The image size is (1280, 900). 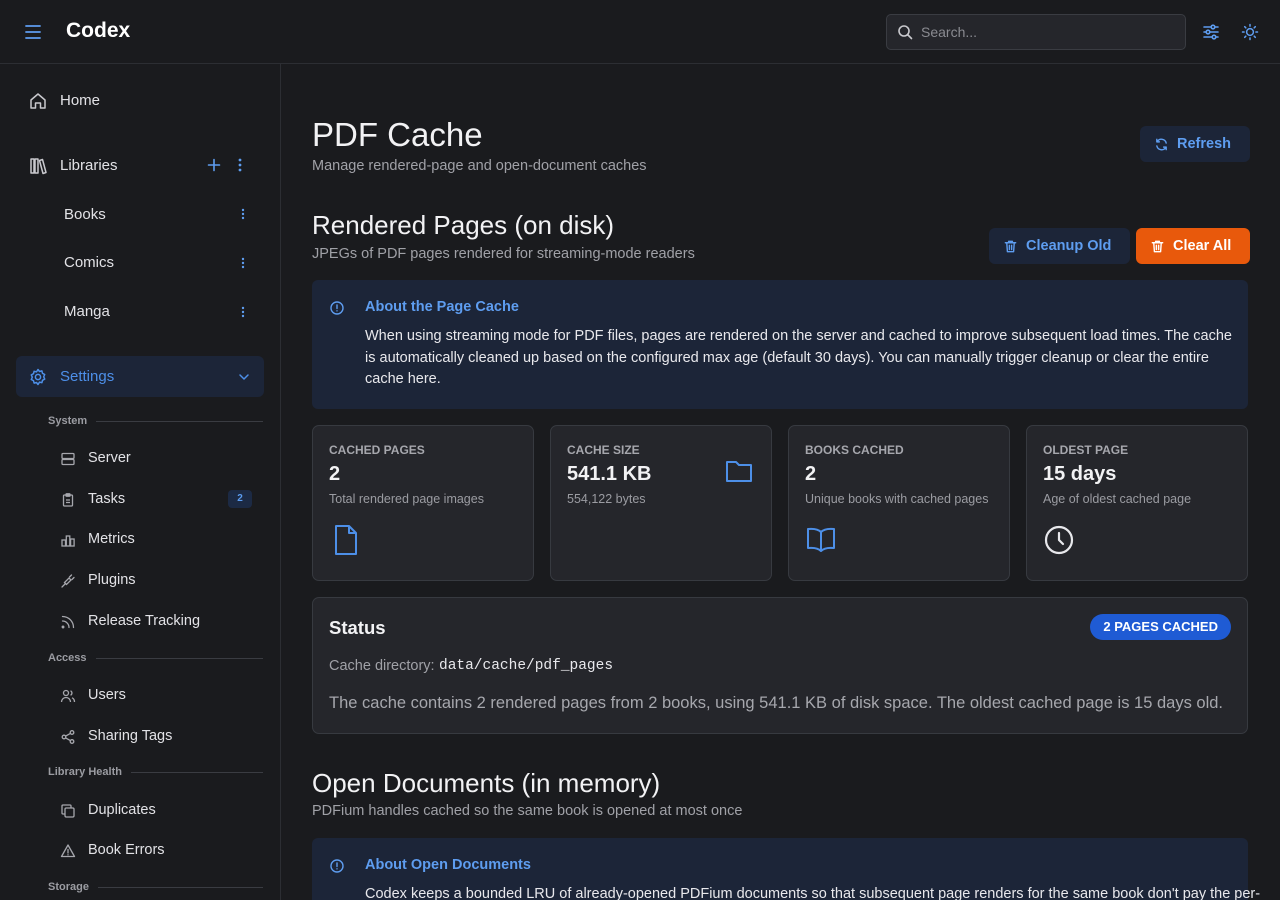 I want to click on sidebar-item-duplicates: Duplicates, so click(x=156, y=810).